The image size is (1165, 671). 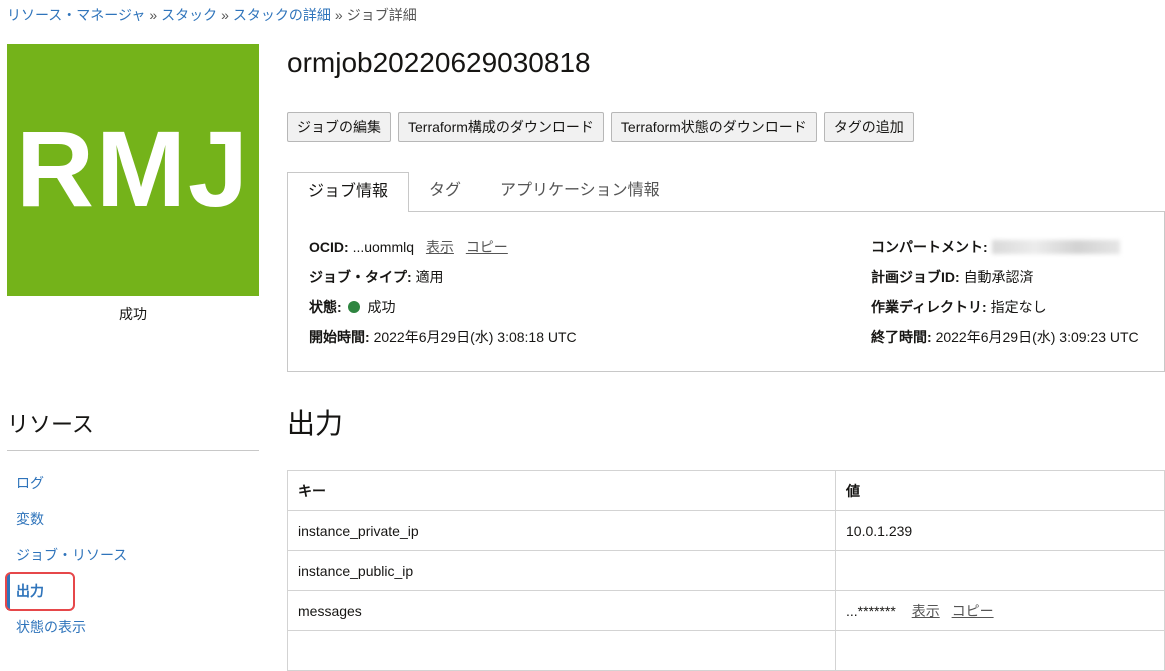 What do you see at coordinates (348, 192) in the screenshot?
I see `tab-job-info: ジョブ情報` at bounding box center [348, 192].